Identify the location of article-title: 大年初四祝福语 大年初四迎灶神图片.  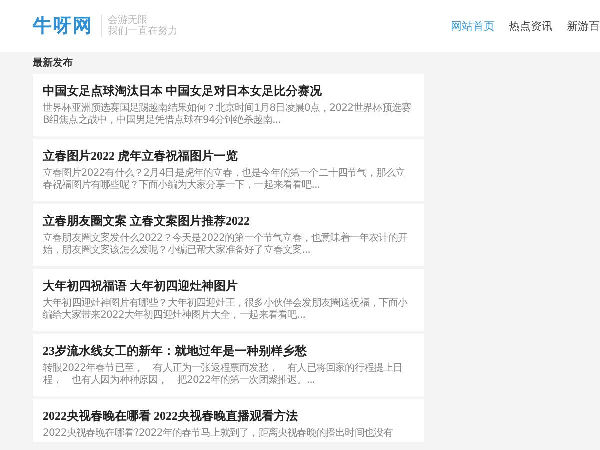
(228, 286).